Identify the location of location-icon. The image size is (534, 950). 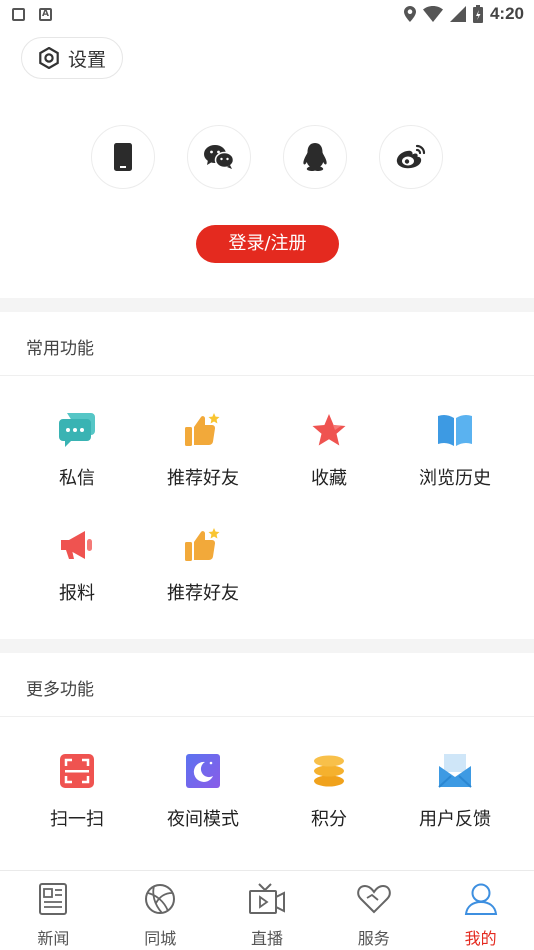
(409, 14).